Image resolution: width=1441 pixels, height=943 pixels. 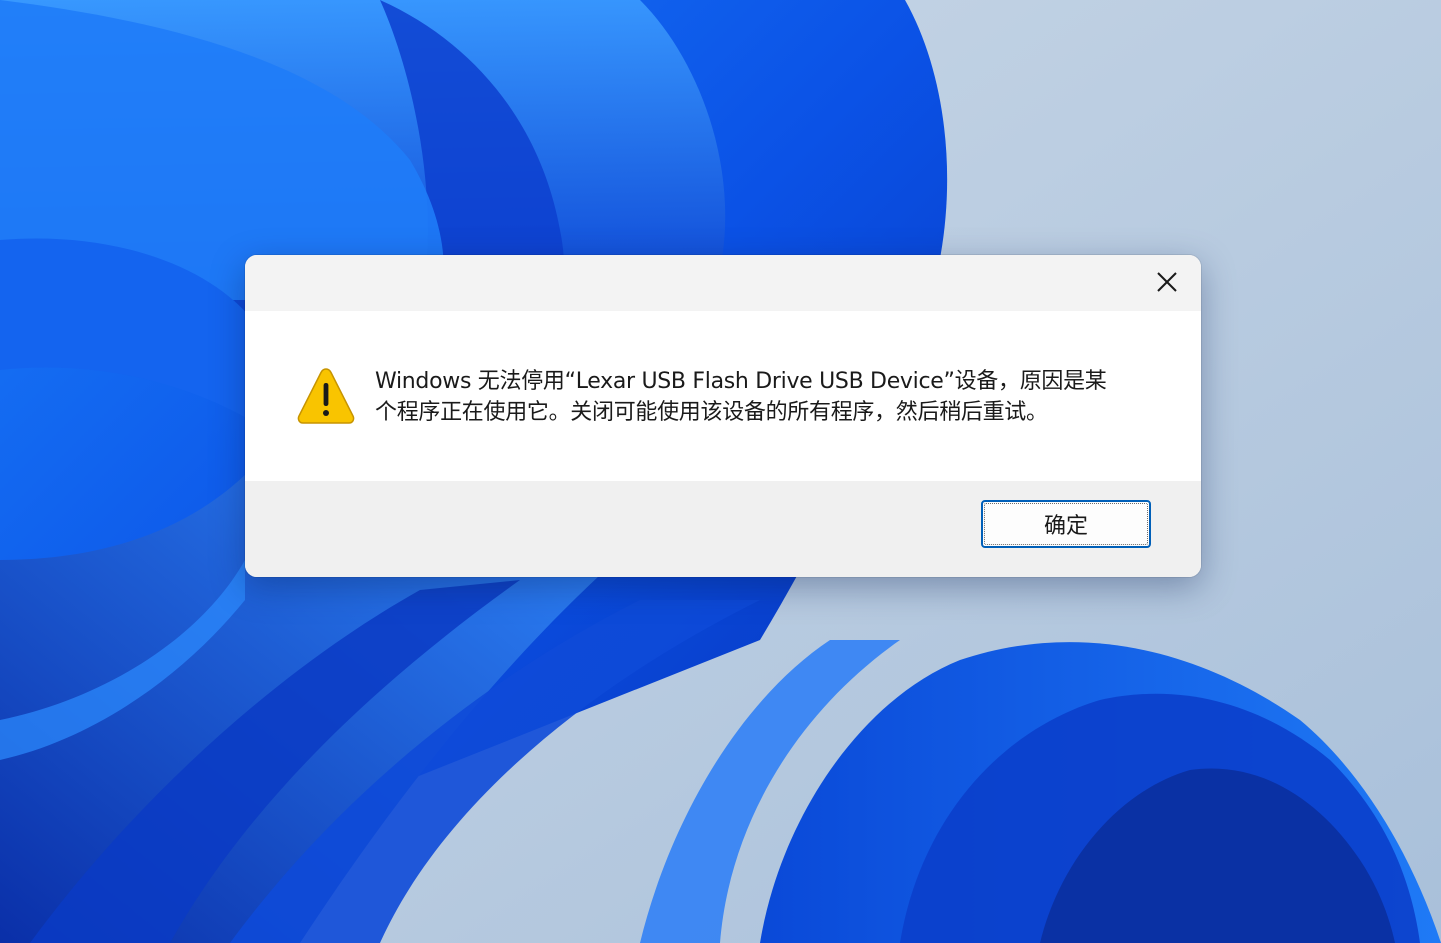 What do you see at coordinates (723, 529) in the screenshot?
I see `dialog-footer: 确定` at bounding box center [723, 529].